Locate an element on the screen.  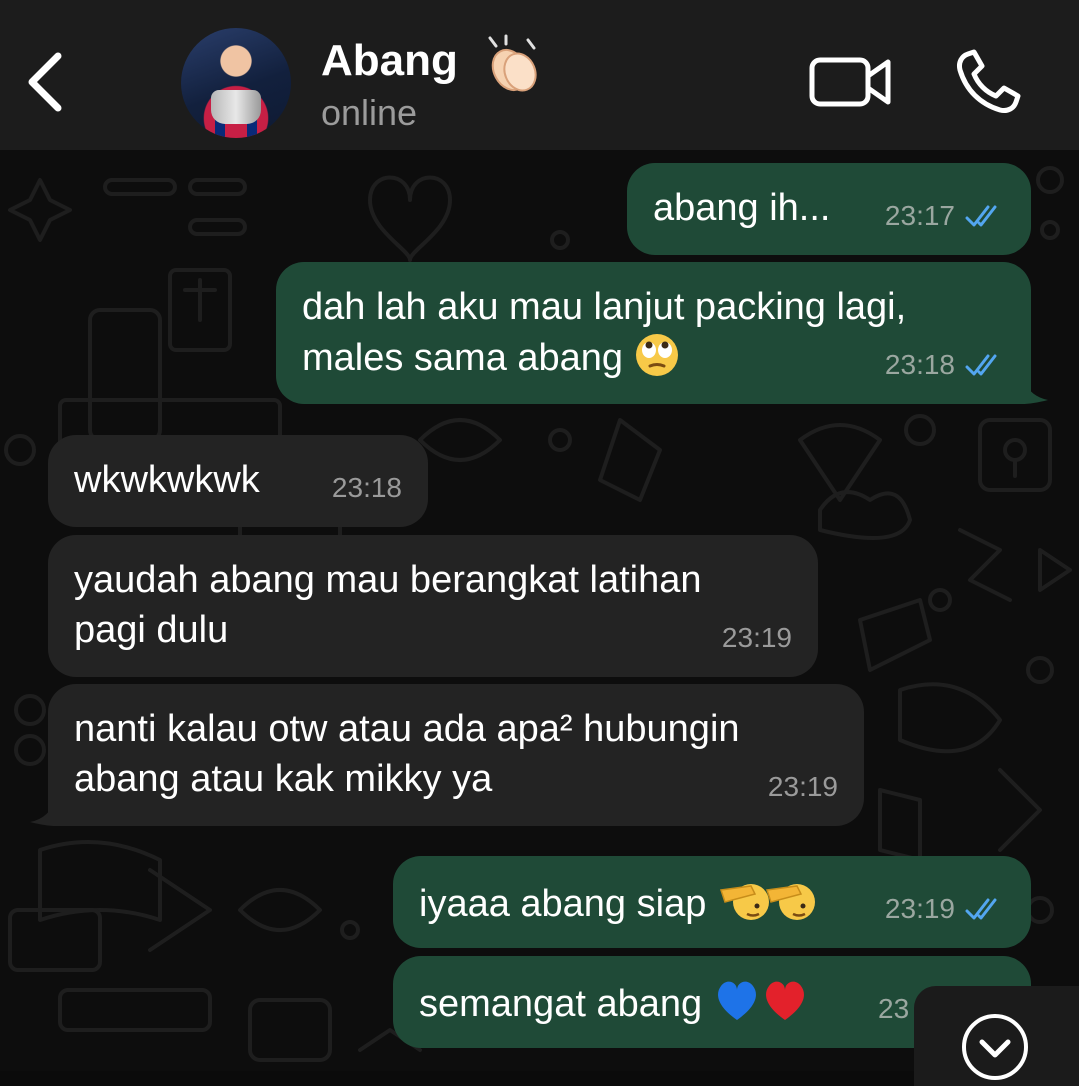
message-text-line: dah lah aku mau lanjut packing lagi, is located at coordinates (604, 307).